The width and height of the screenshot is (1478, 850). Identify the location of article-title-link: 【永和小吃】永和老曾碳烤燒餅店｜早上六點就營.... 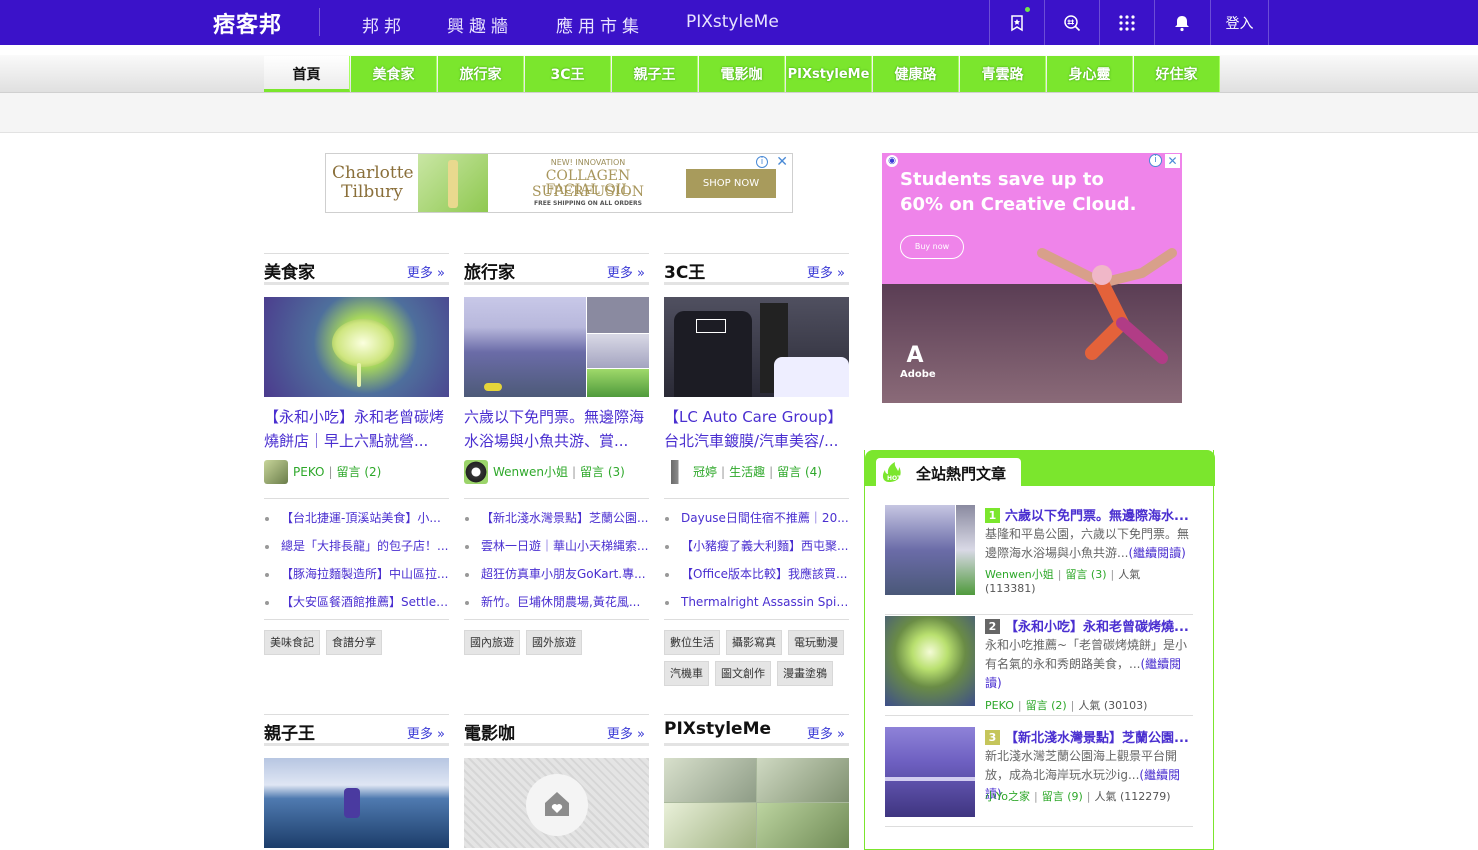
(356, 429).